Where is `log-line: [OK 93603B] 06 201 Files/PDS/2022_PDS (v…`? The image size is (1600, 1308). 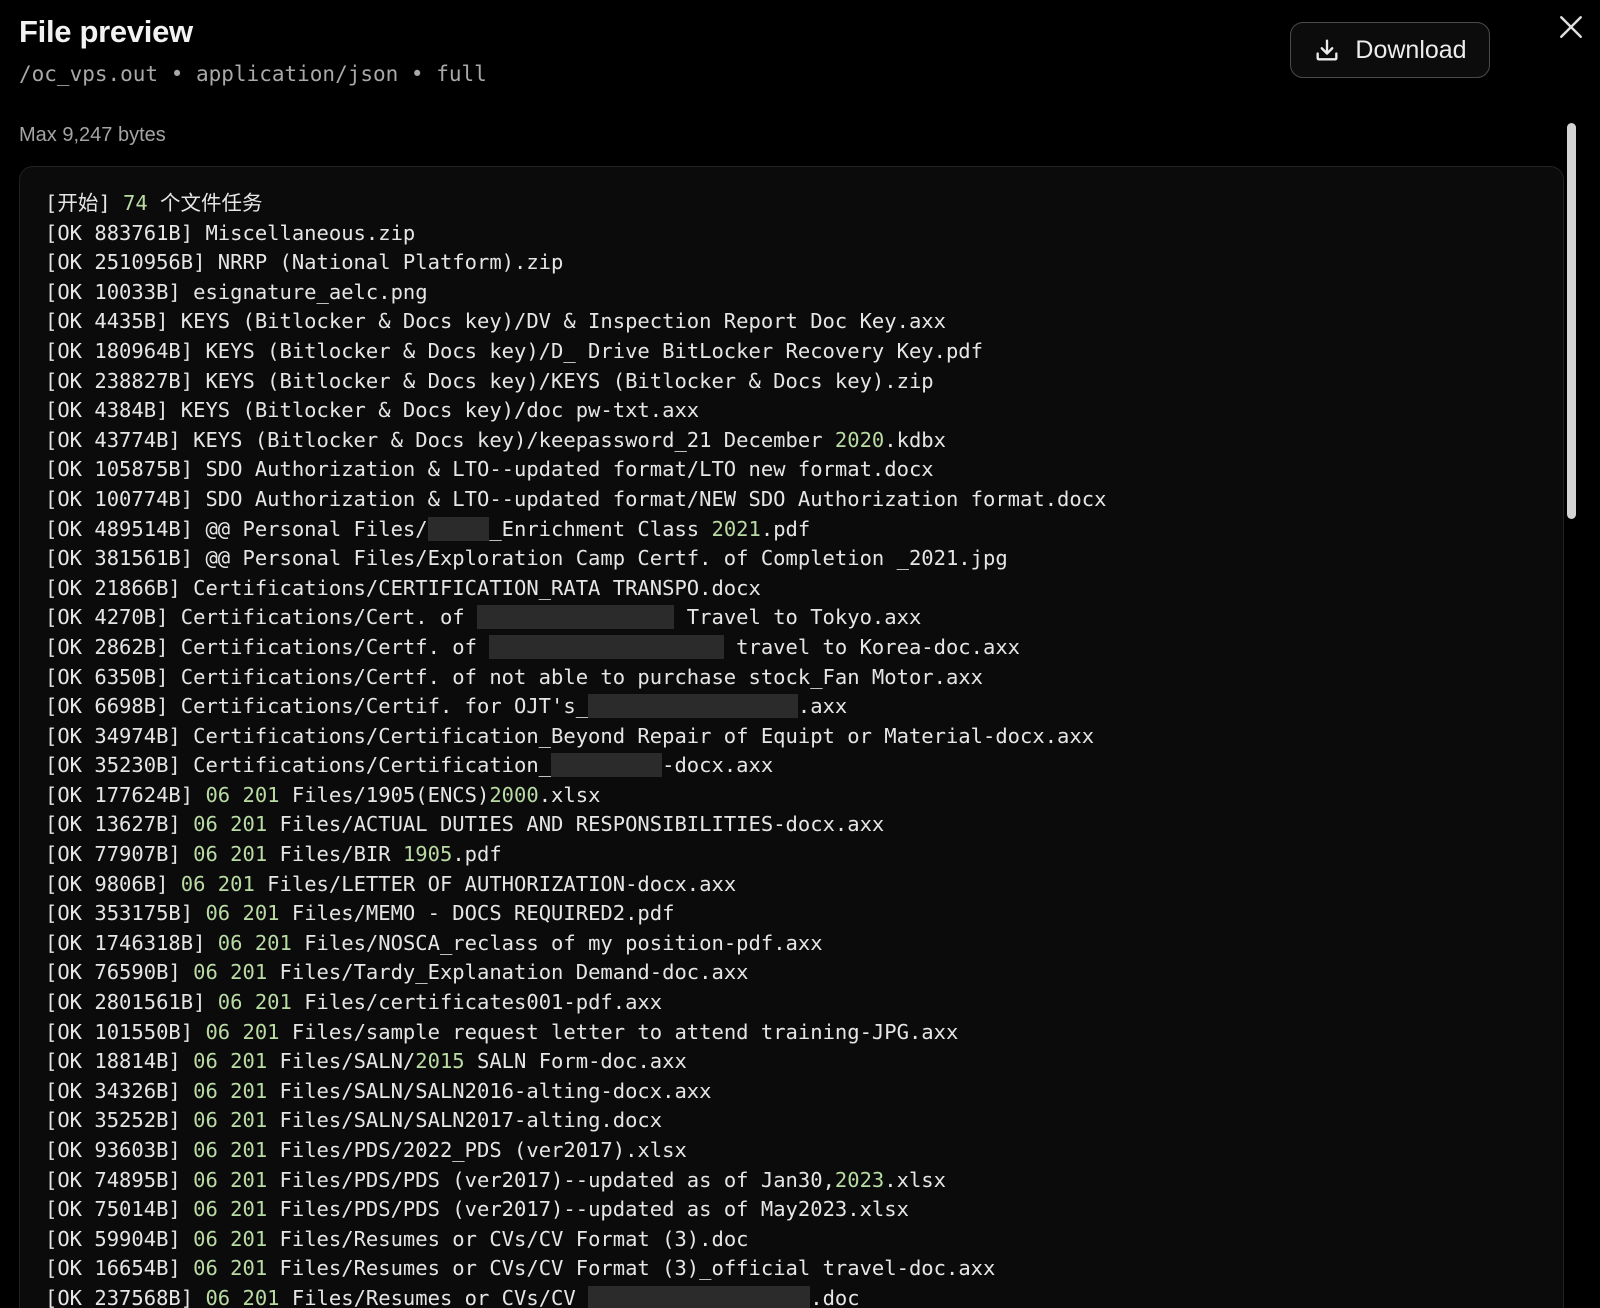 log-line: [OK 93603B] 06 201 Files/PDS/2022_PDS (v… is located at coordinates (575, 1151).